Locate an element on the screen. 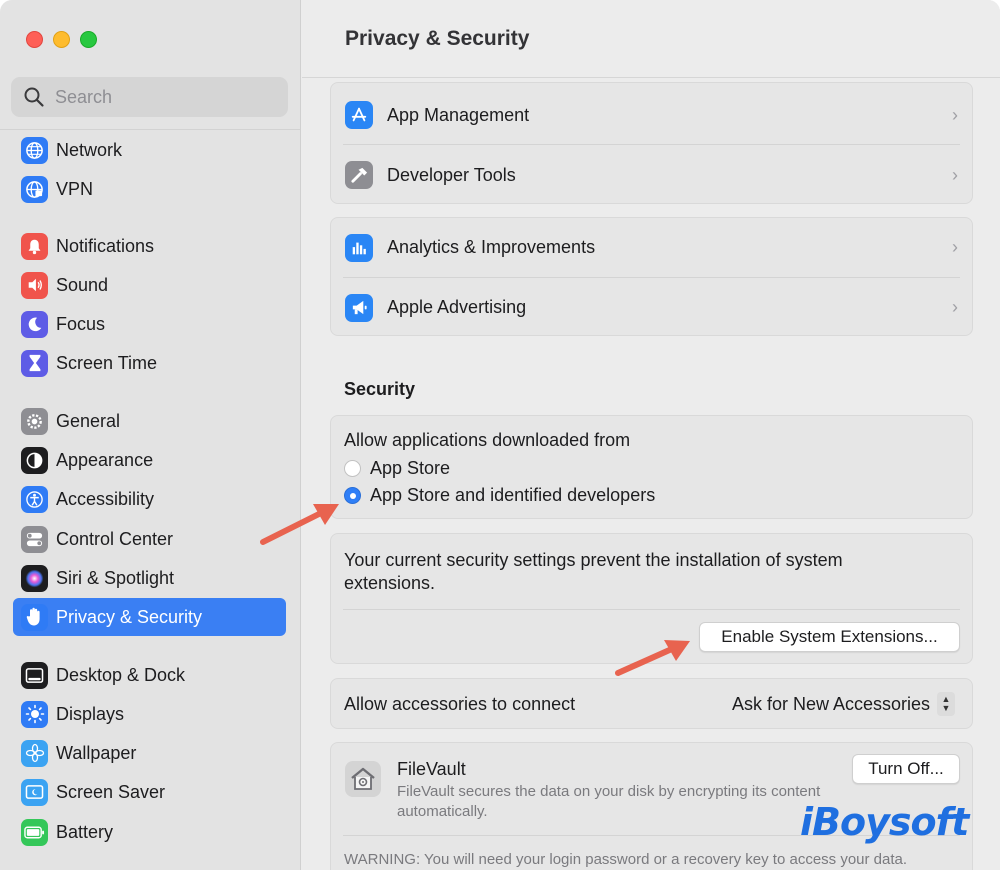 The height and width of the screenshot is (870, 1000). close-window-button is located at coordinates (34, 39).